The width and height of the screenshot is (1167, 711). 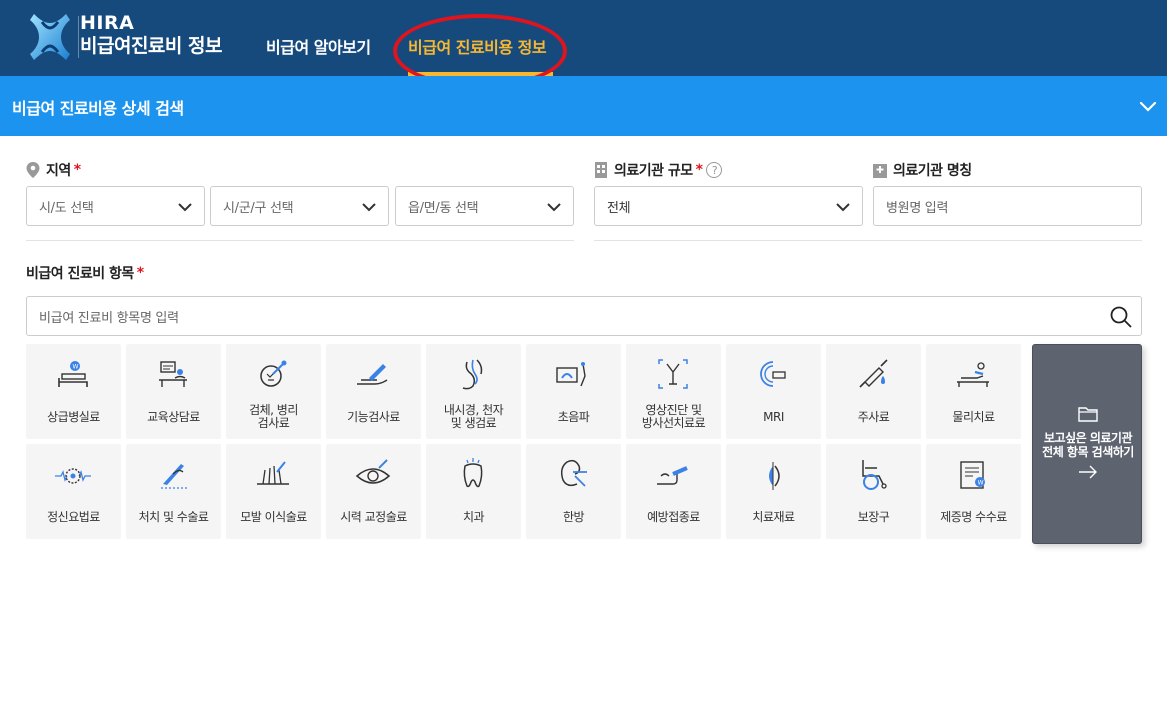 What do you see at coordinates (109, 318) in the screenshot?
I see `item-search-placeholder: 비급여 진료비 항목명 입력` at bounding box center [109, 318].